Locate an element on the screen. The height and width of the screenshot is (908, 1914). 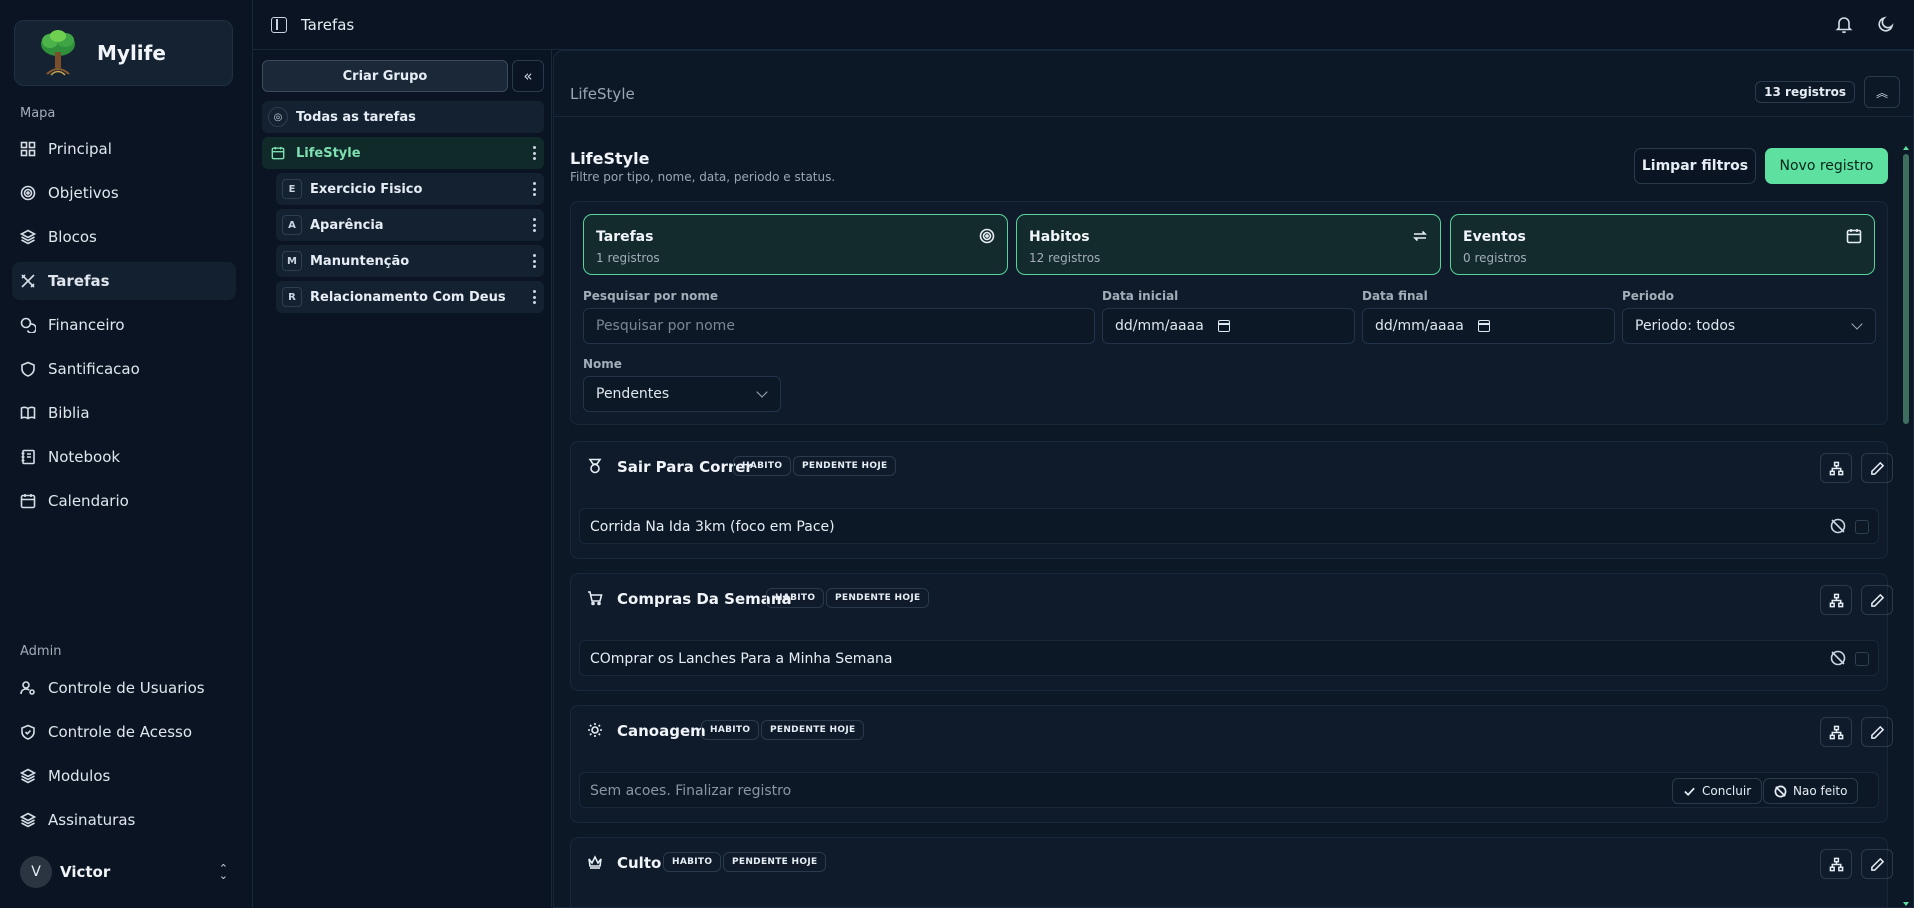
tasks-icon is located at coordinates (28, 281).